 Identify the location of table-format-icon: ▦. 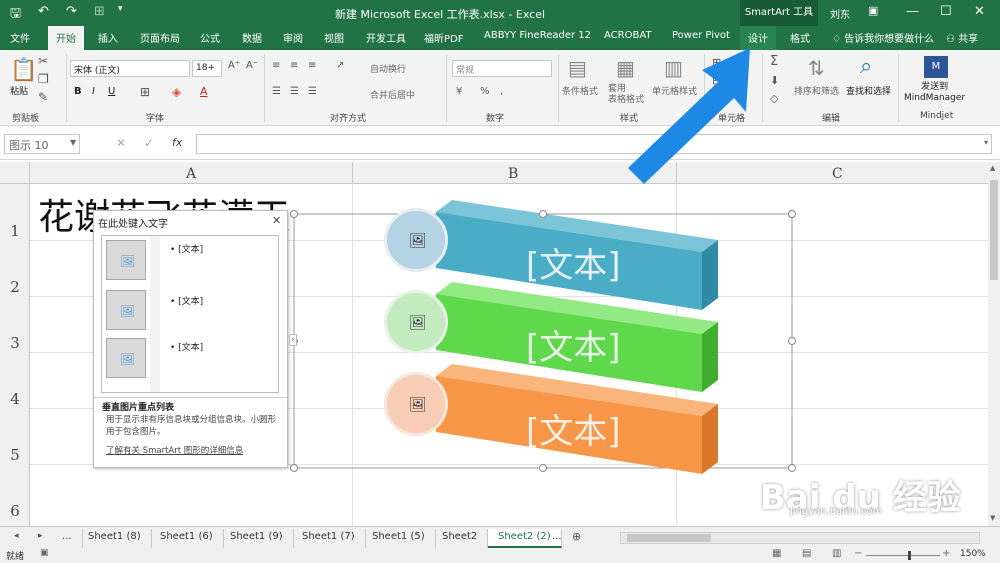
(625, 68).